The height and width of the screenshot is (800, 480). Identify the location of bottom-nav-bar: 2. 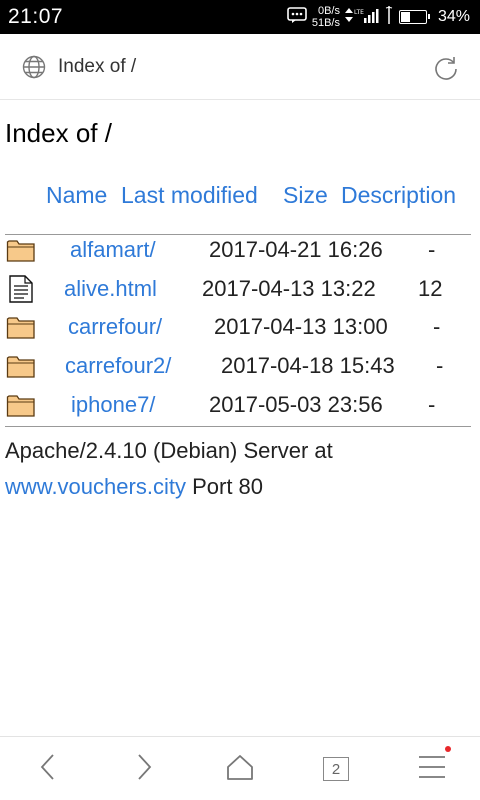
(240, 768).